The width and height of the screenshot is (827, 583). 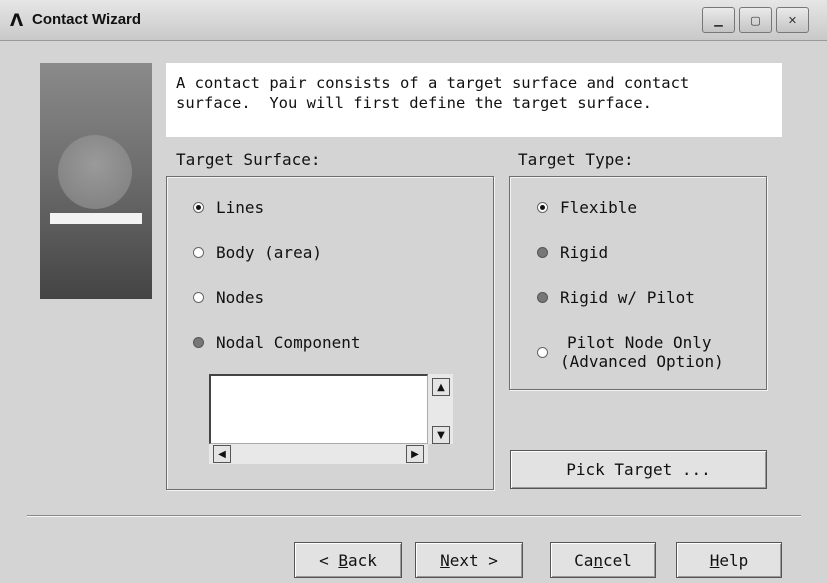 What do you see at coordinates (542, 252) in the screenshot?
I see `radio-rigid-dot` at bounding box center [542, 252].